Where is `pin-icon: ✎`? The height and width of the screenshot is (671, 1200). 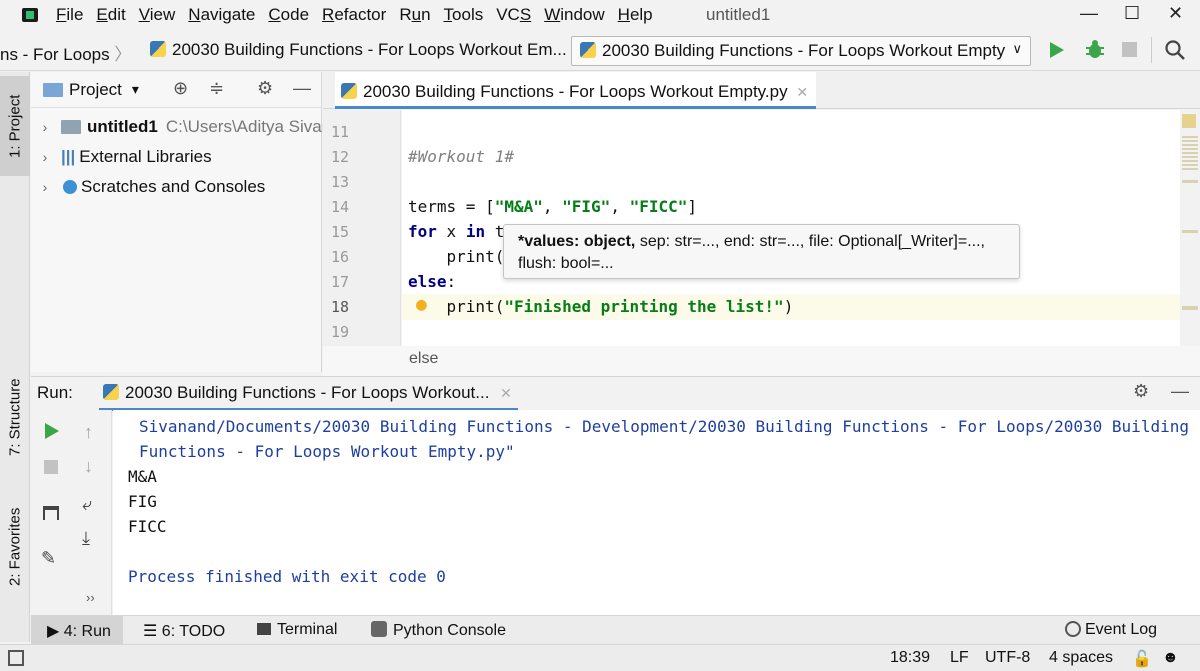
pin-icon: ✎ is located at coordinates (48, 558).